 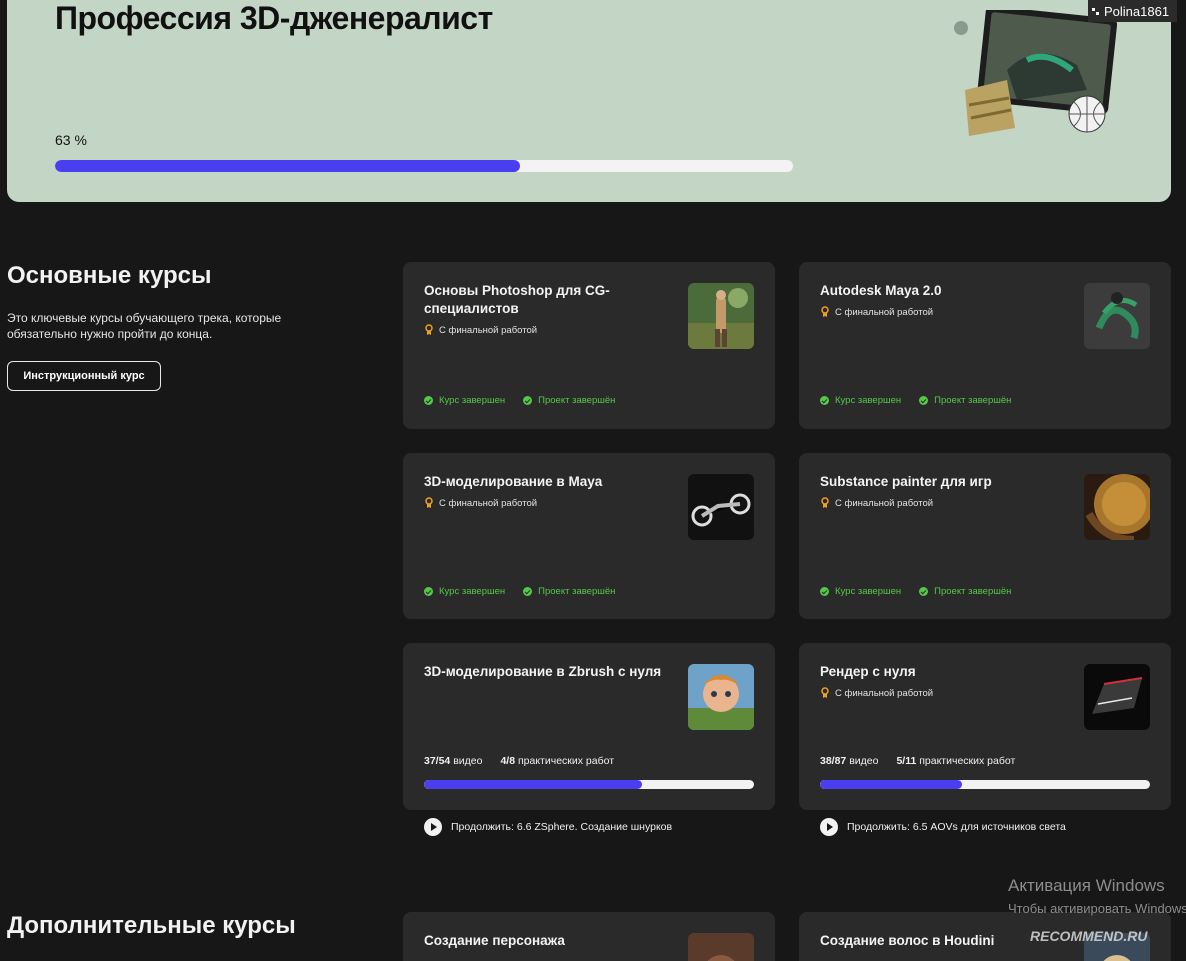 I want to click on extra-courses-title: Дополнительные курсы, so click(x=151, y=925).